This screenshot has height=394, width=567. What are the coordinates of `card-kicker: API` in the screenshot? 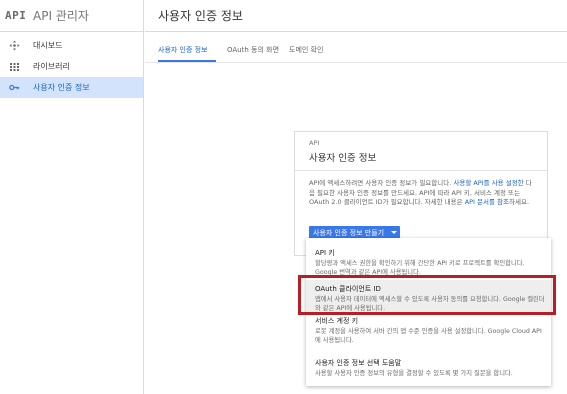 It's located at (314, 143).